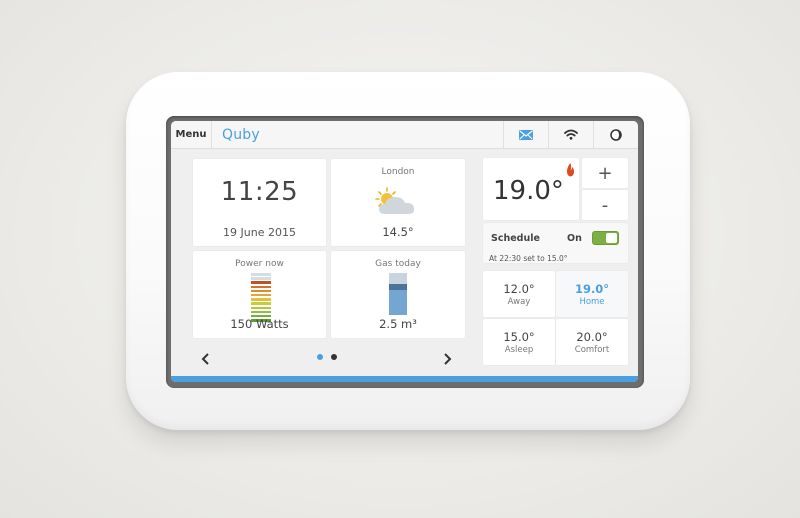 The image size is (800, 518). I want to click on schedule-panel: Schedule On At 22:30 set to 15.0°, so click(555, 243).